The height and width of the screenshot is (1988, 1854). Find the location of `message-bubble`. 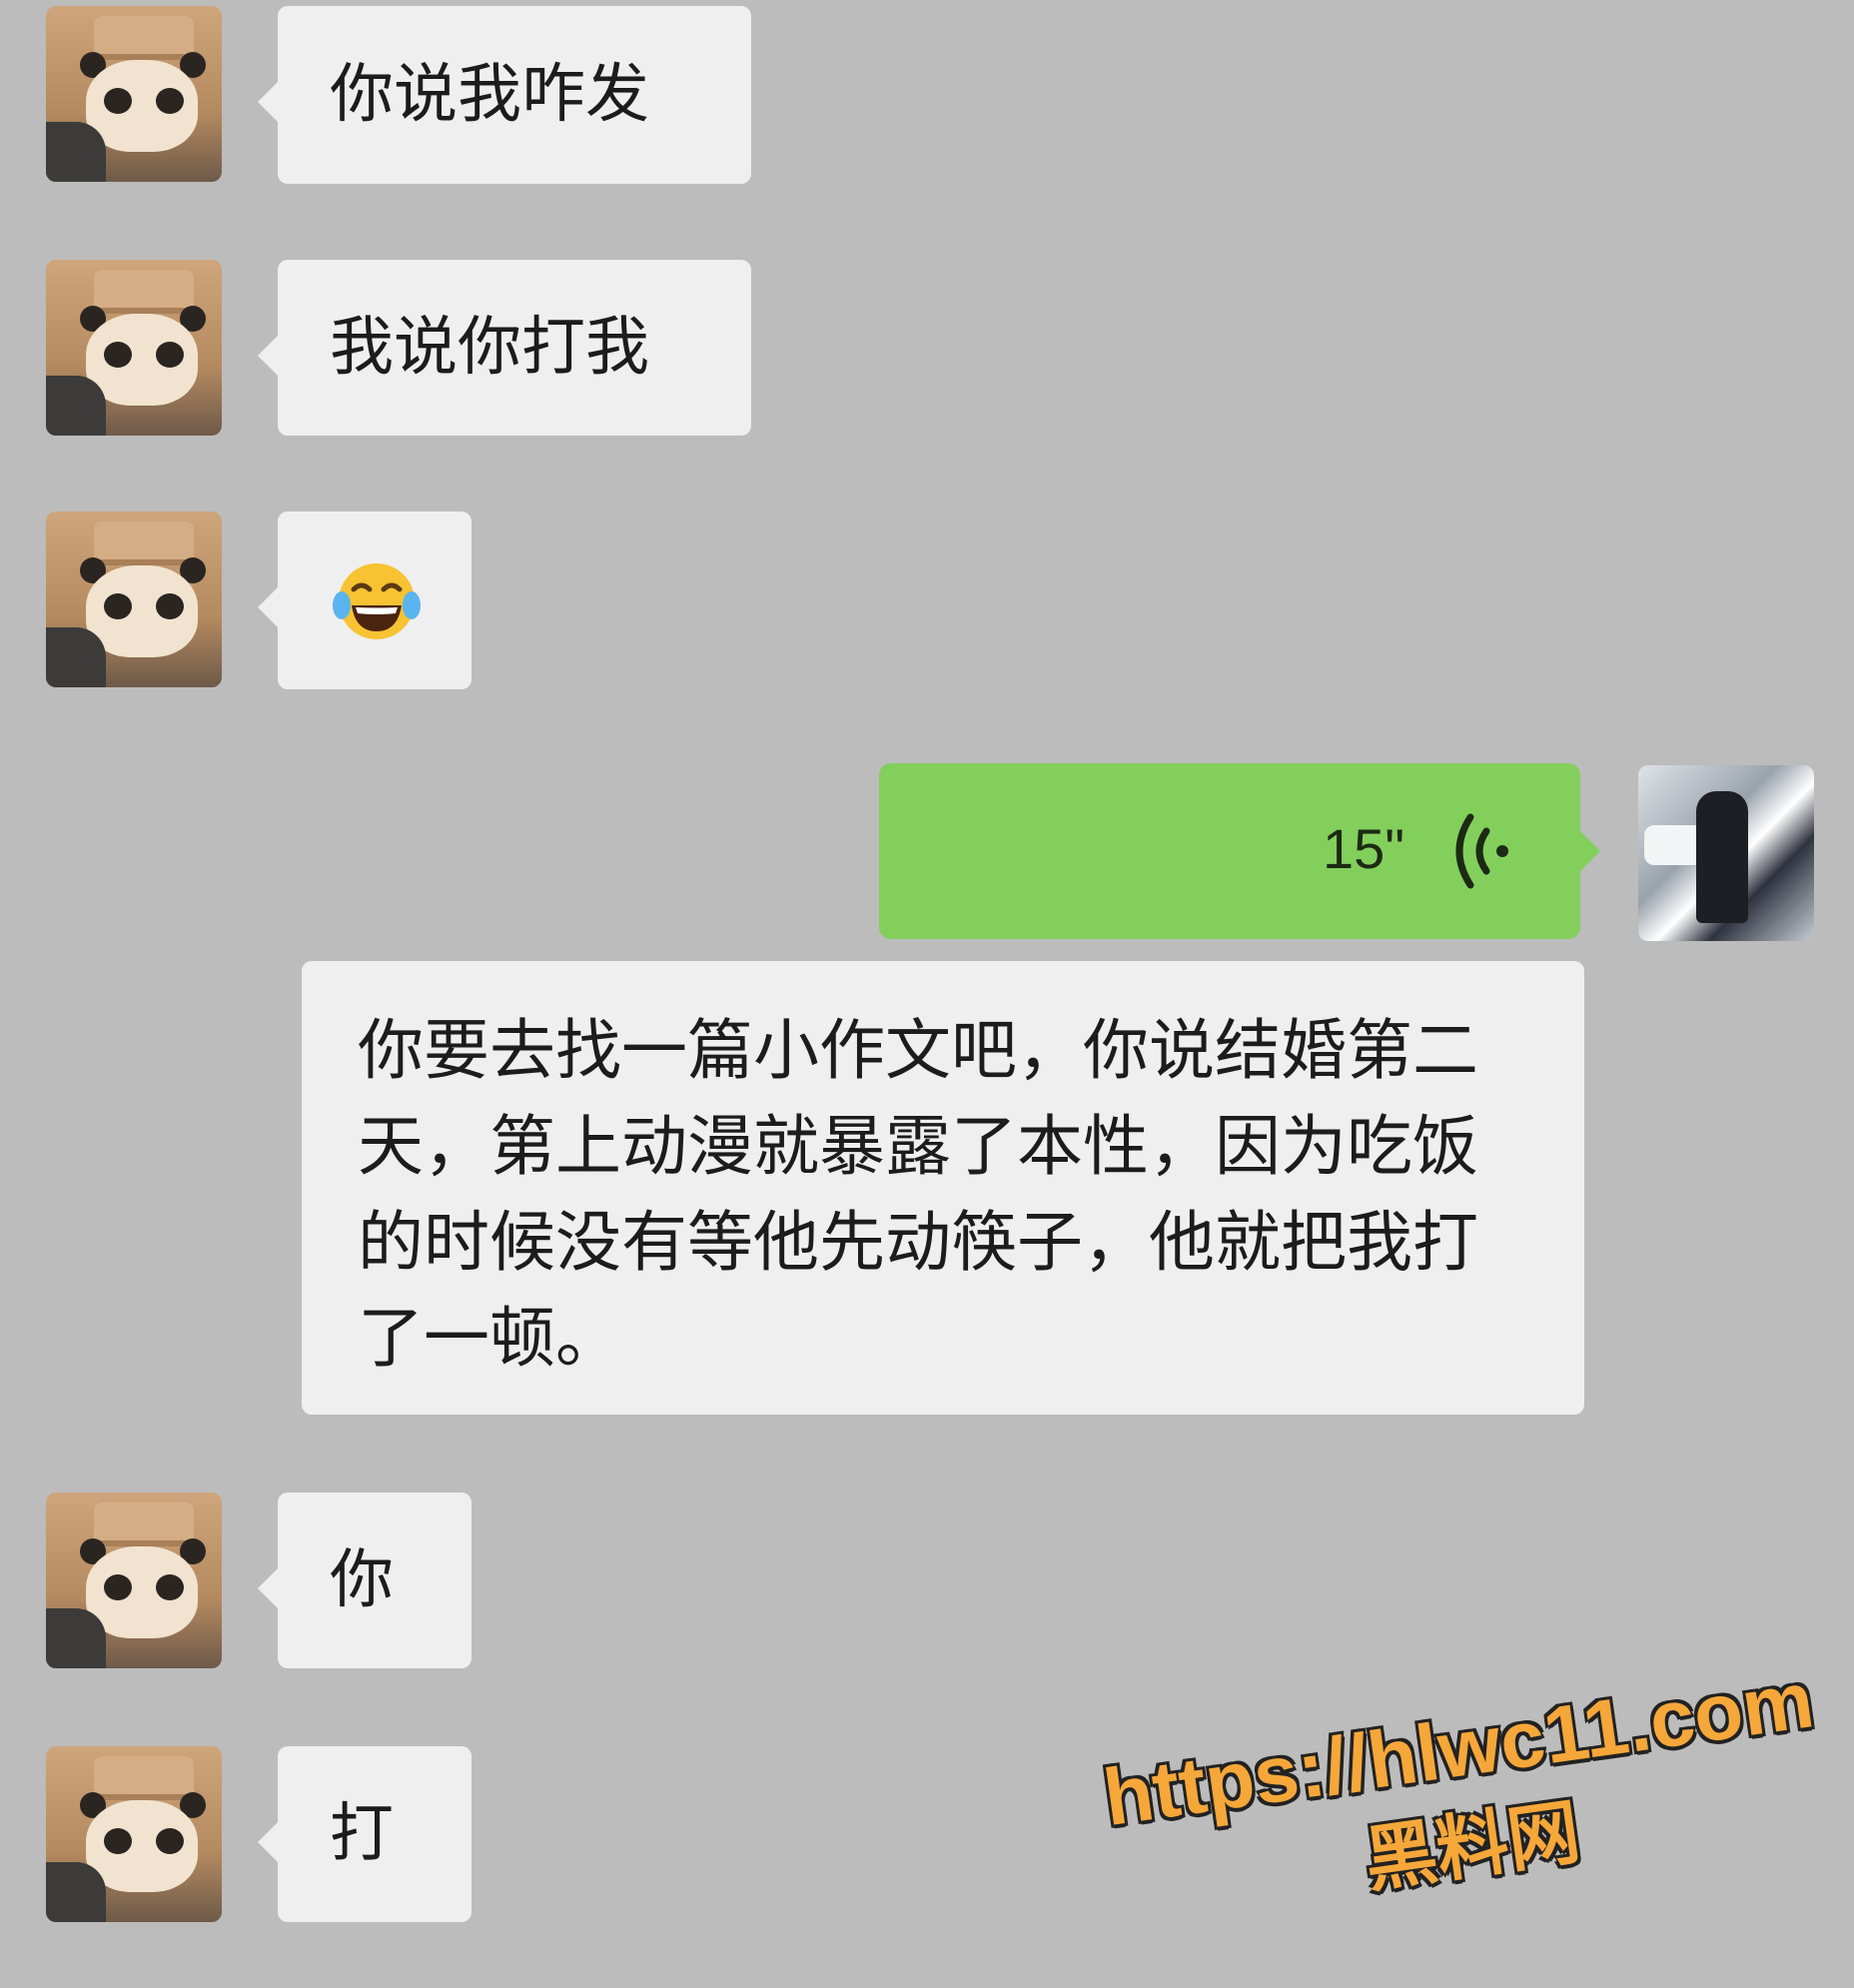

message-bubble is located at coordinates (364, 600).